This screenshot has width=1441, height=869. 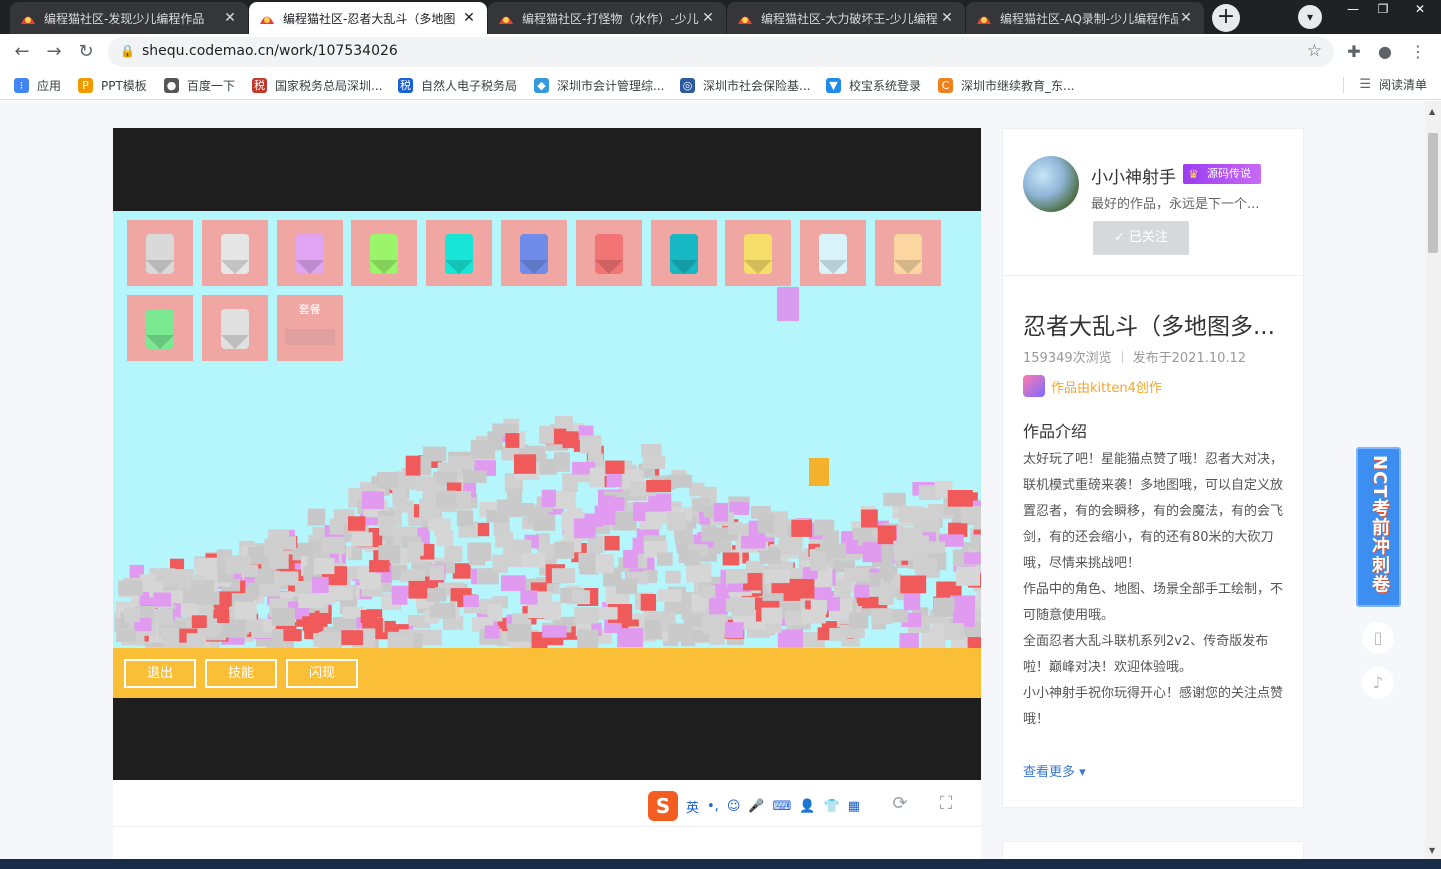 I want to click on fullscreen-icon: ⛶, so click(x=946, y=804).